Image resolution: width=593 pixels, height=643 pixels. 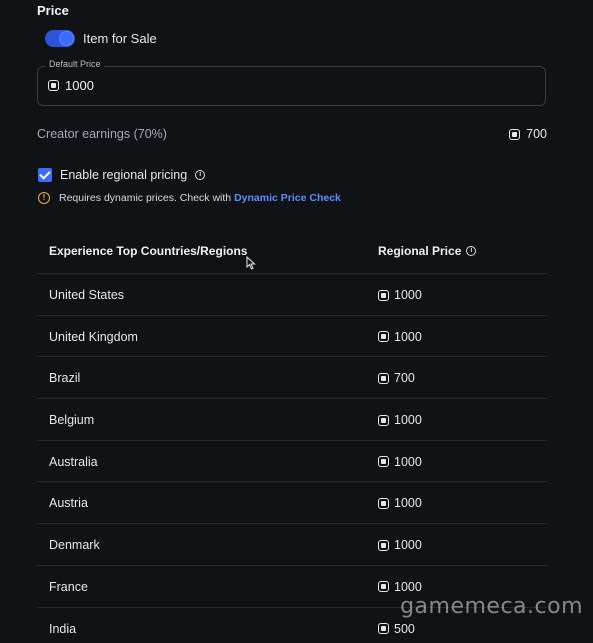 I want to click on item-for-sale-toggle, so click(x=60, y=38).